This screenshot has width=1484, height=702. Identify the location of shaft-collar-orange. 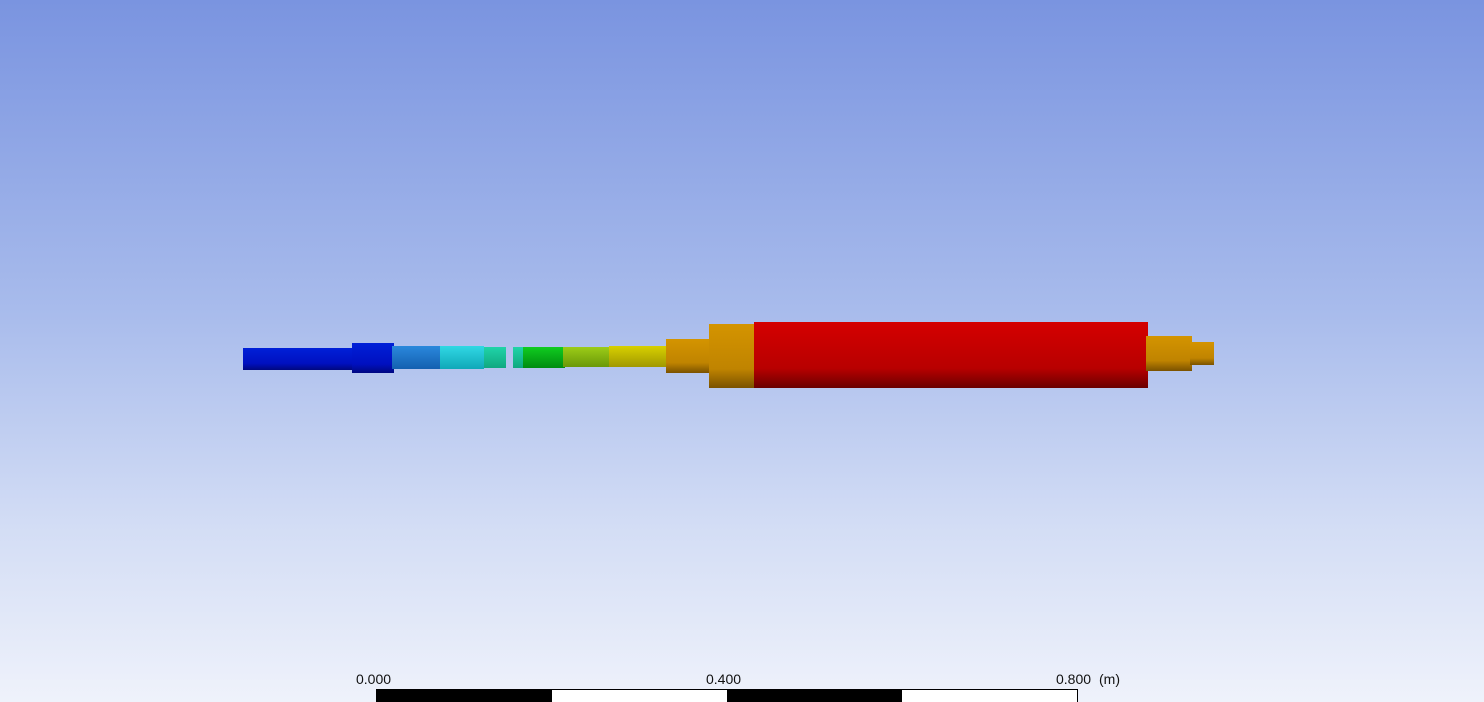
(733, 356).